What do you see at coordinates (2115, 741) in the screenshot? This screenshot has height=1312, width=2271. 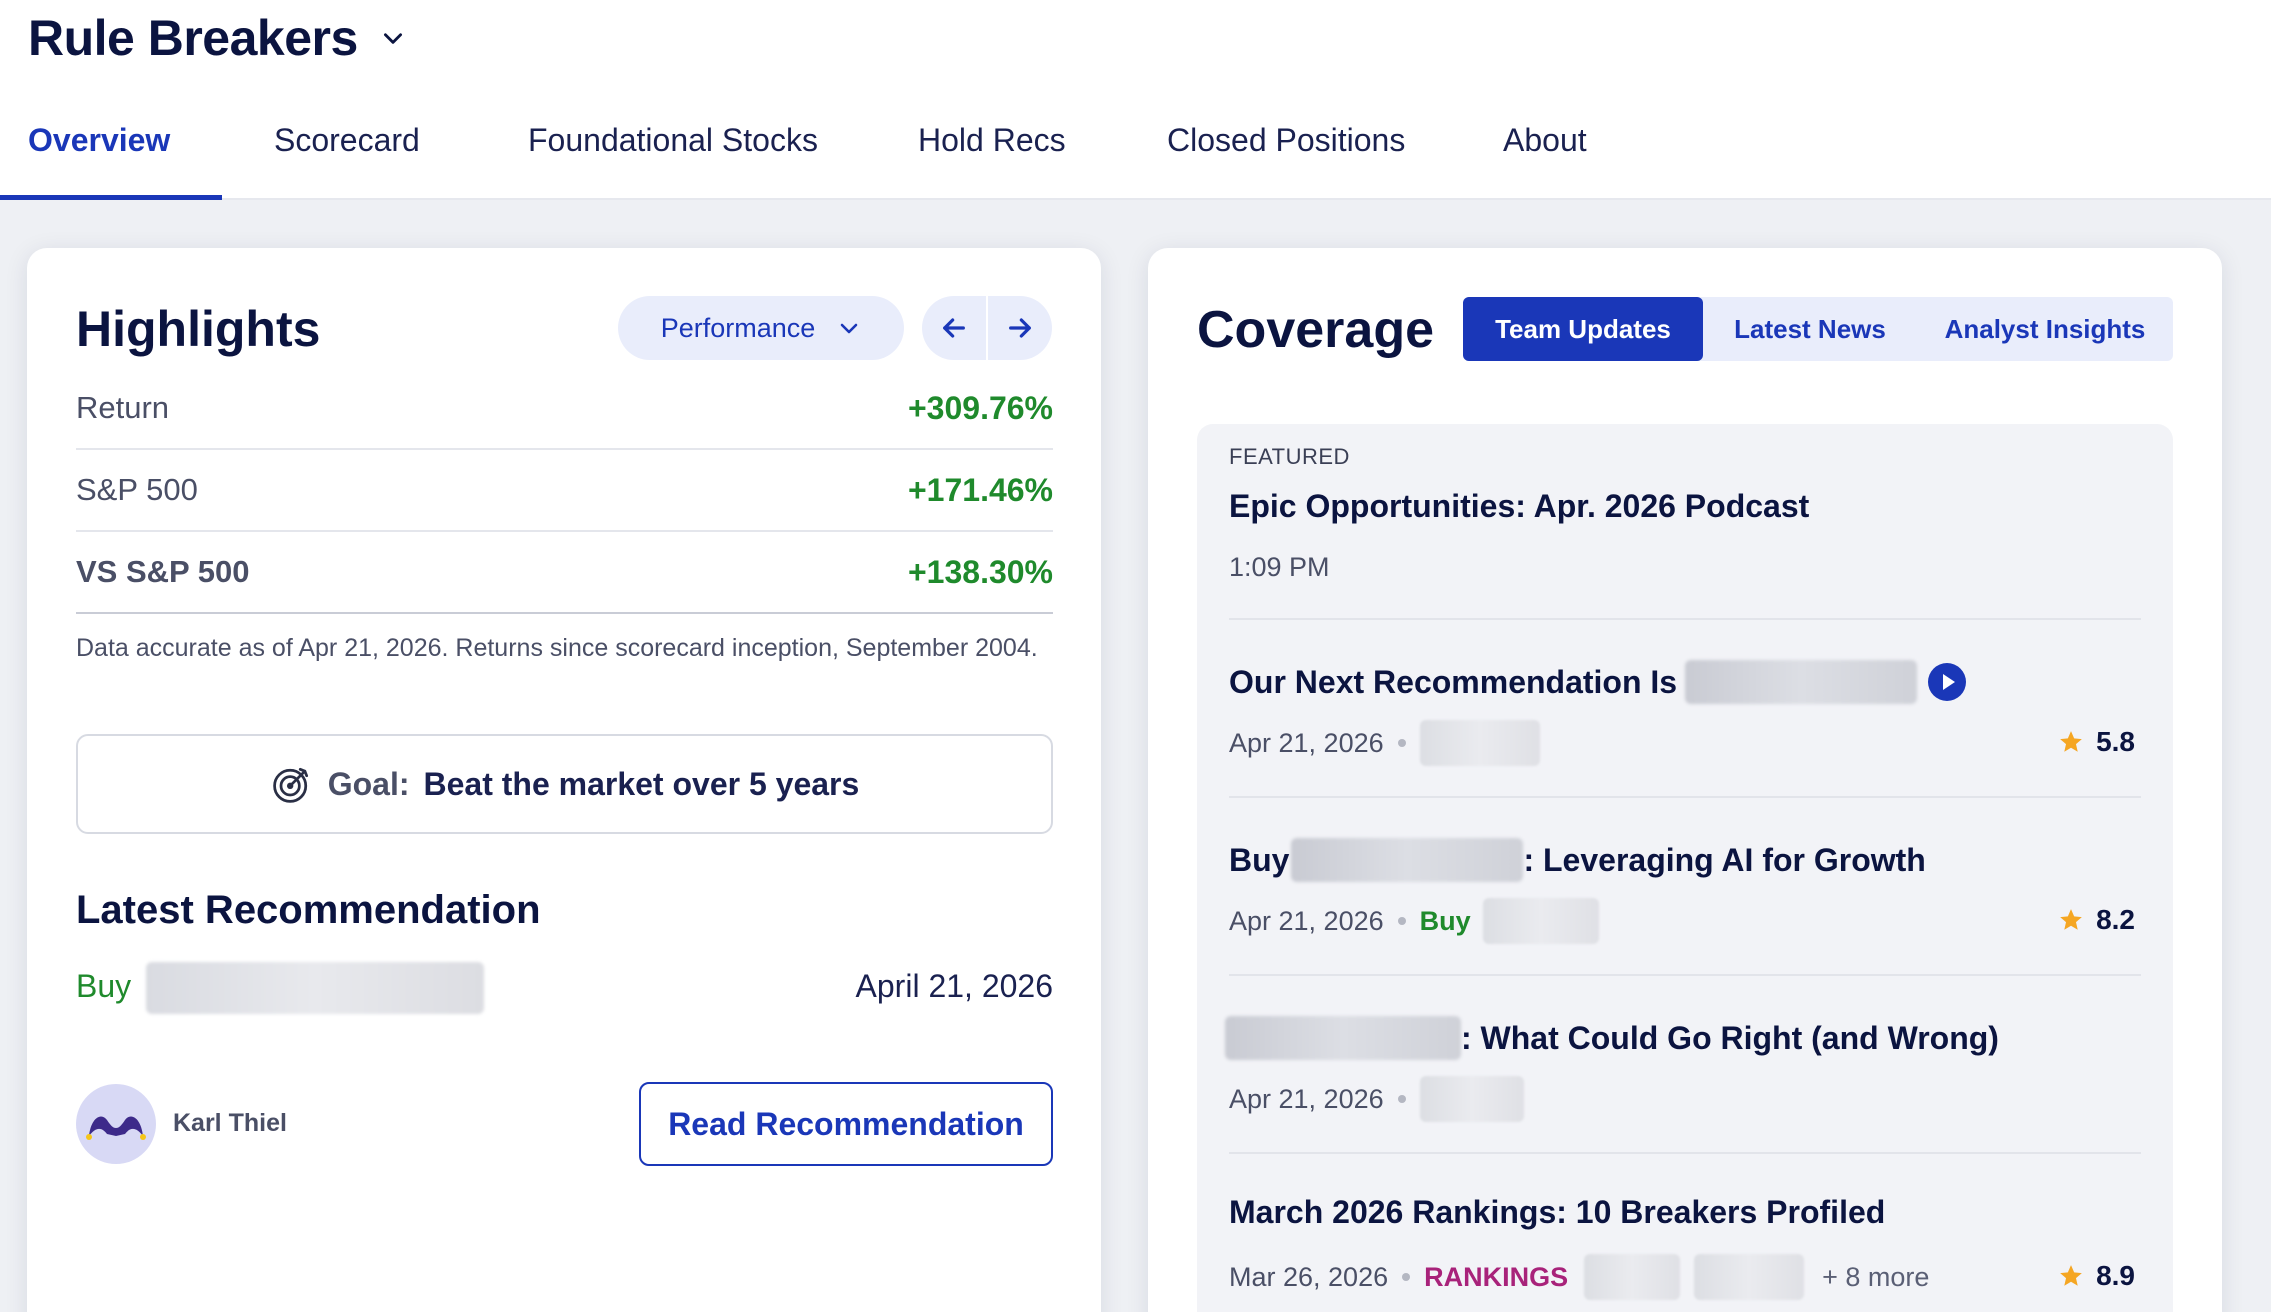 I see `rating-value: 5.8` at bounding box center [2115, 741].